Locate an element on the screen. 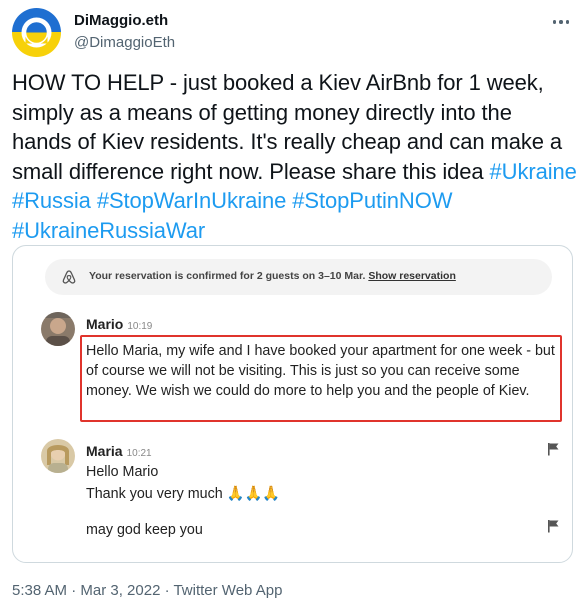 The width and height of the screenshot is (585, 612). hashtag-link: #StopPutinNOW is located at coordinates (372, 200).